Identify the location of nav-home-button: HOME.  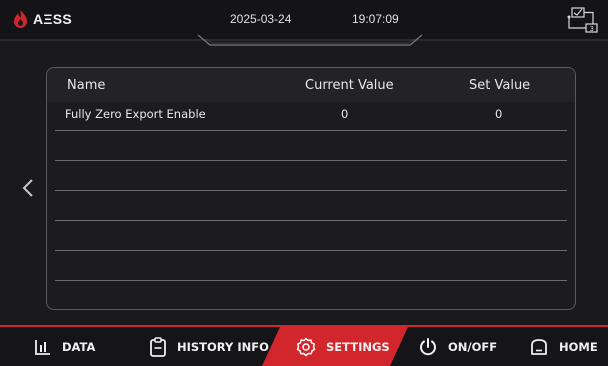
(563, 346).